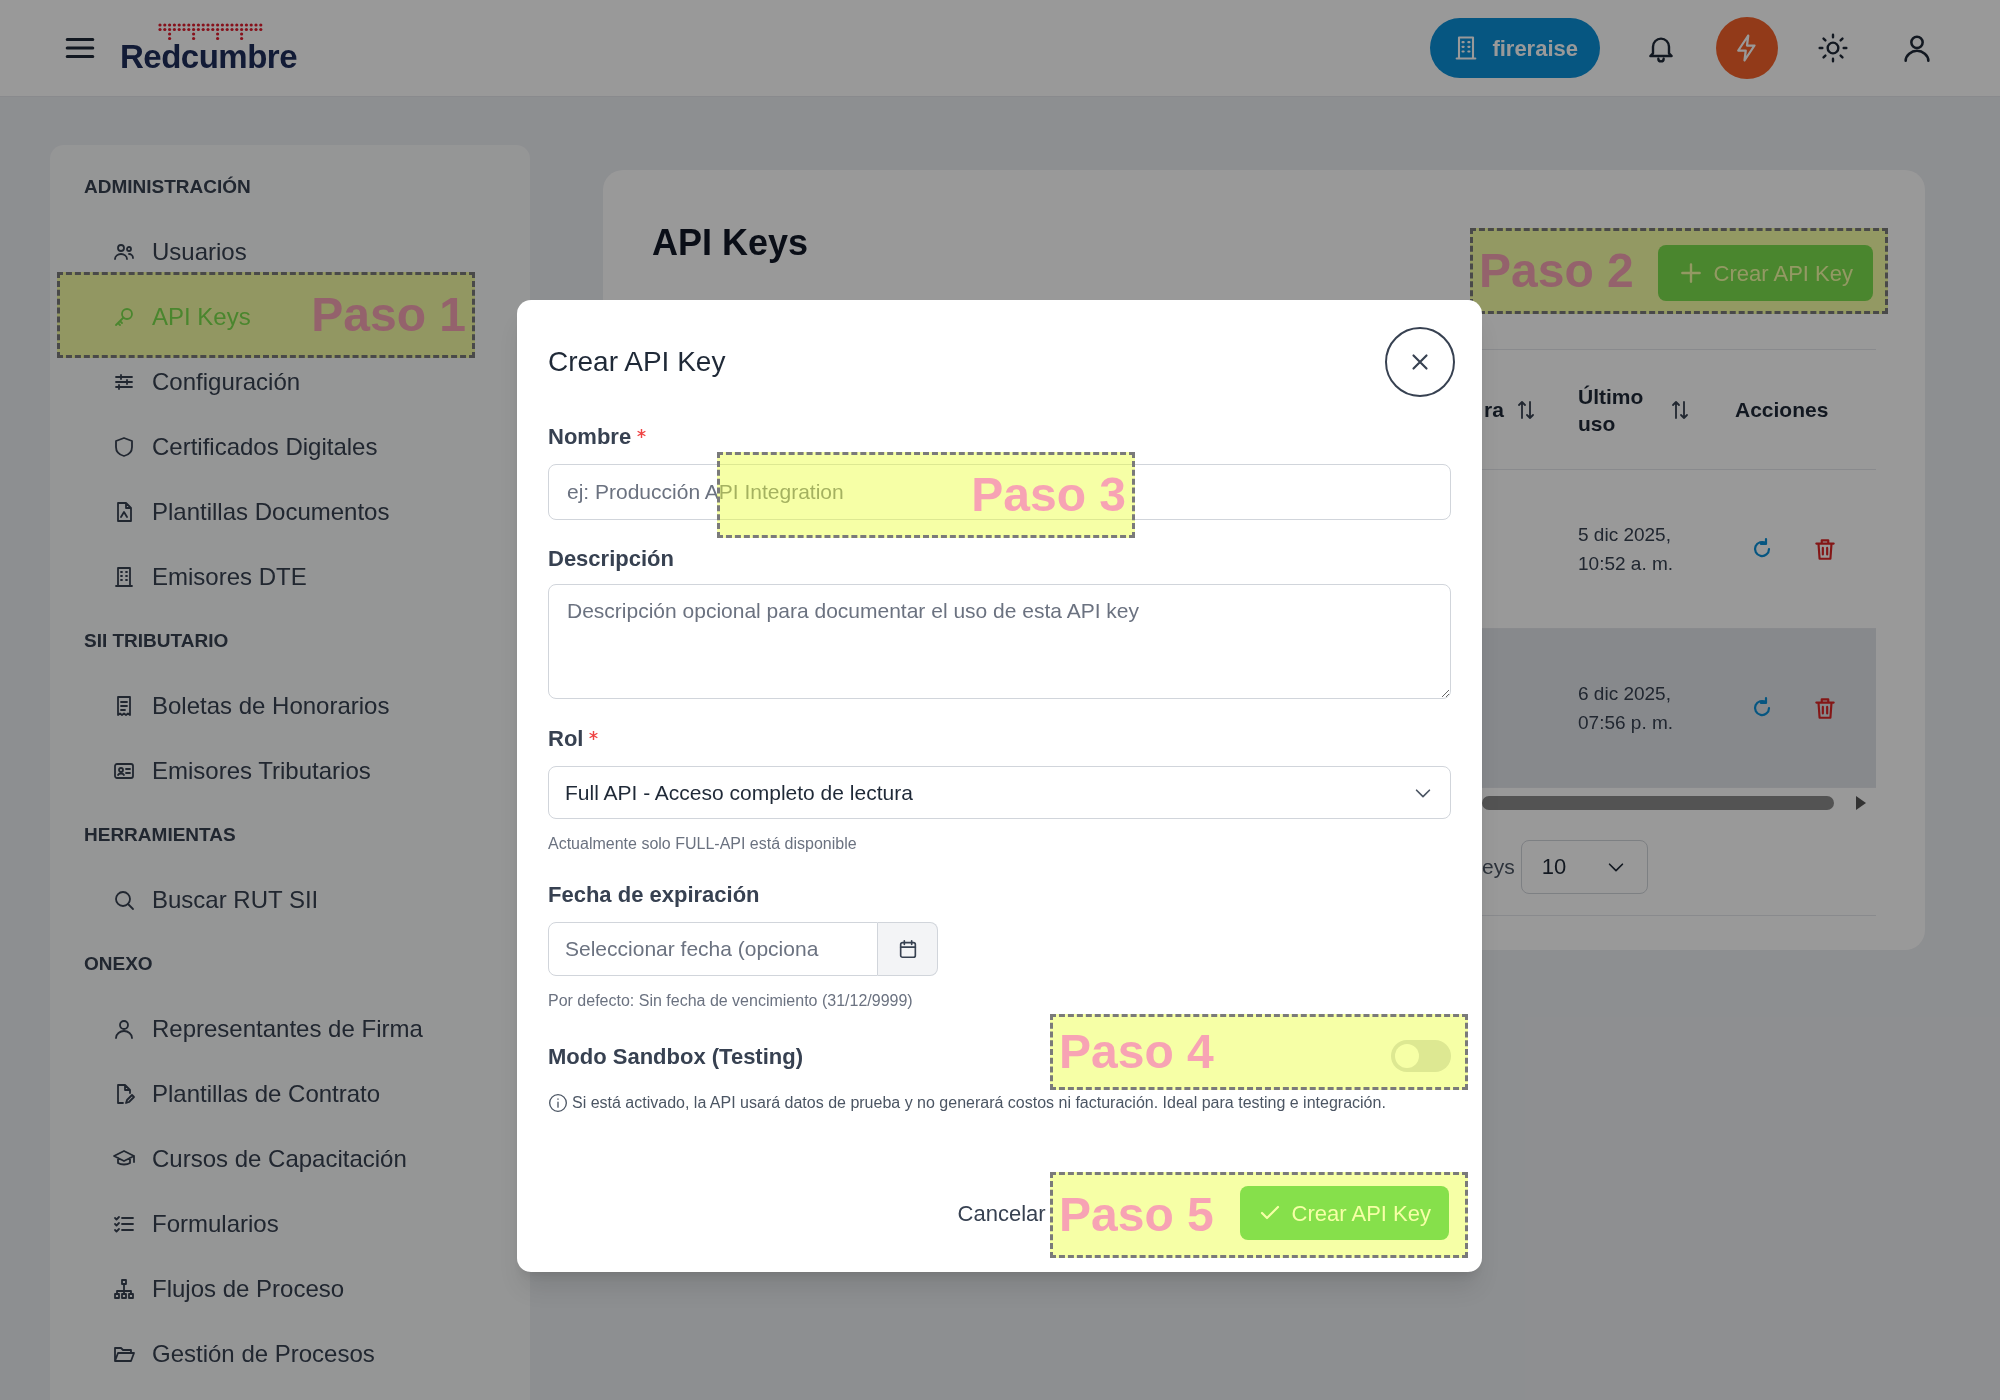  What do you see at coordinates (195, 1223) in the screenshot?
I see `sidebar-item: Formularios` at bounding box center [195, 1223].